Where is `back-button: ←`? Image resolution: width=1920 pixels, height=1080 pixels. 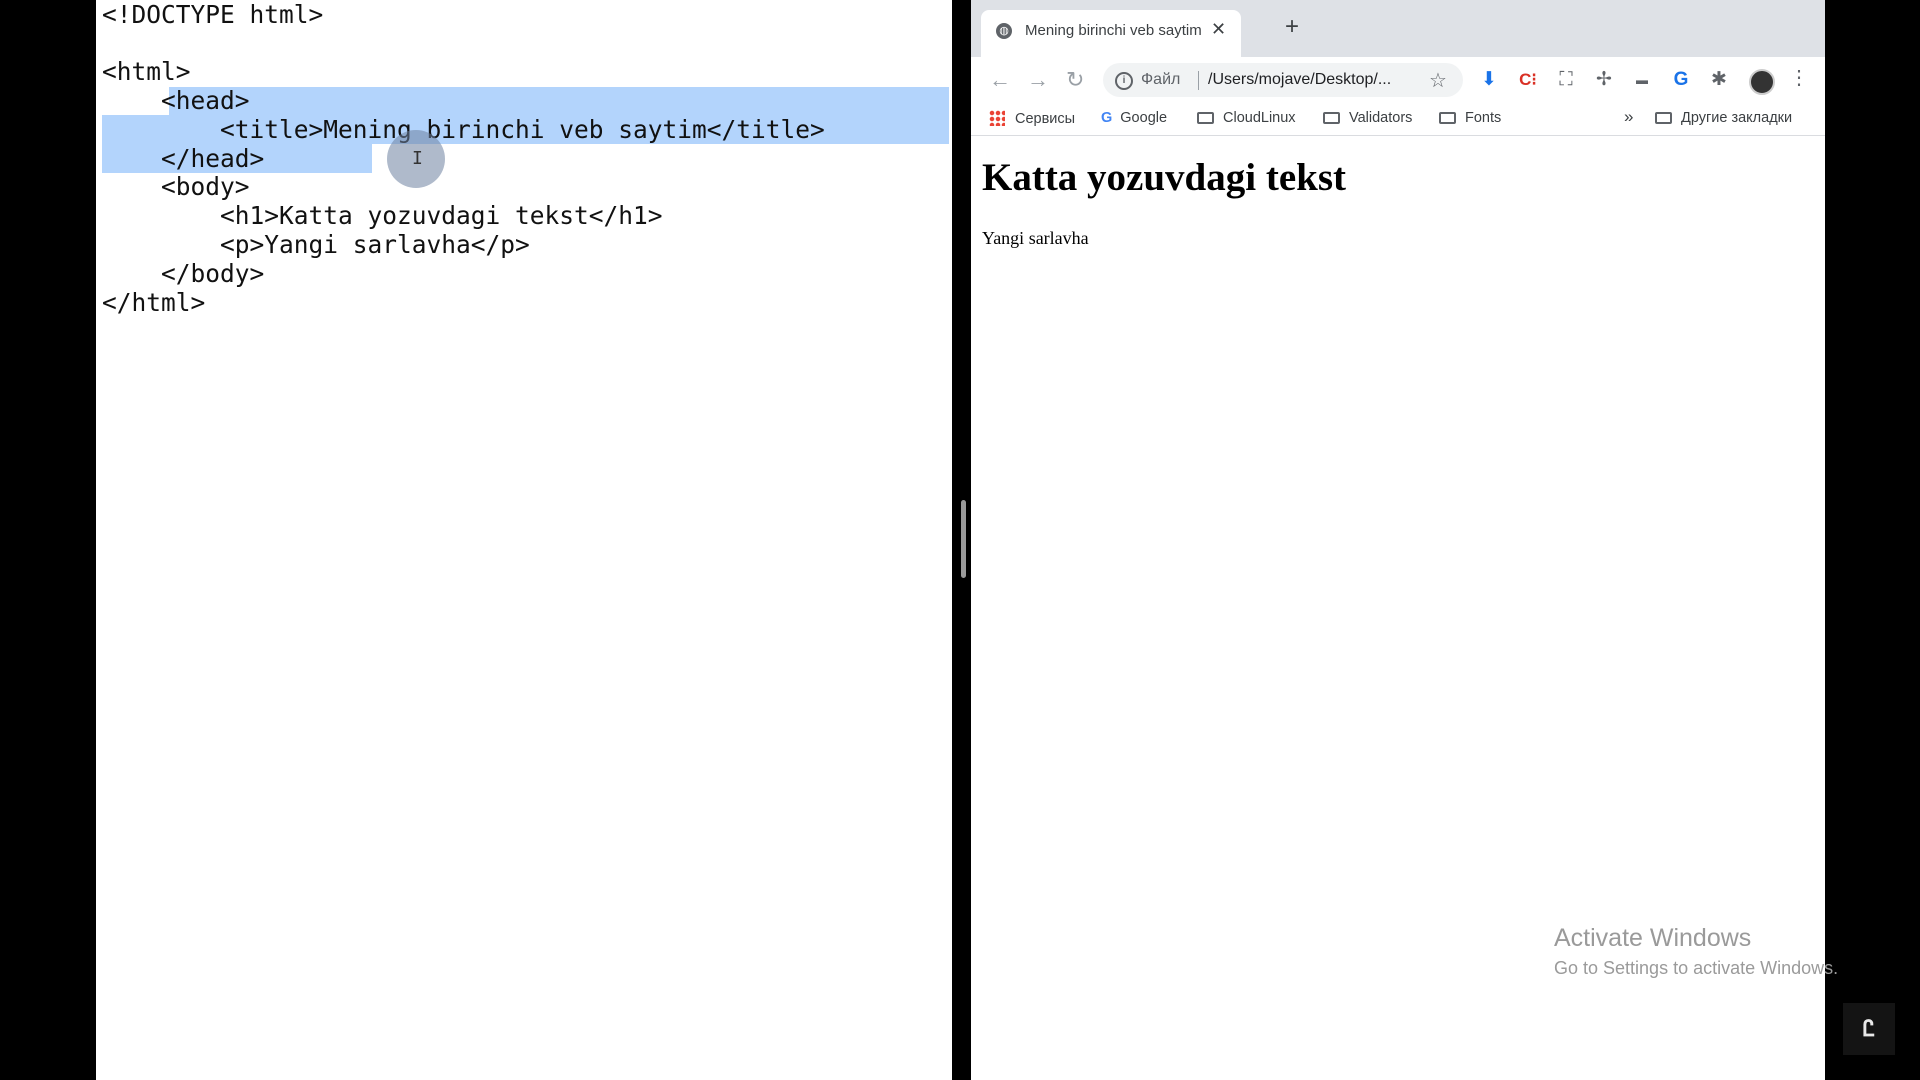 back-button: ← is located at coordinates (1000, 80).